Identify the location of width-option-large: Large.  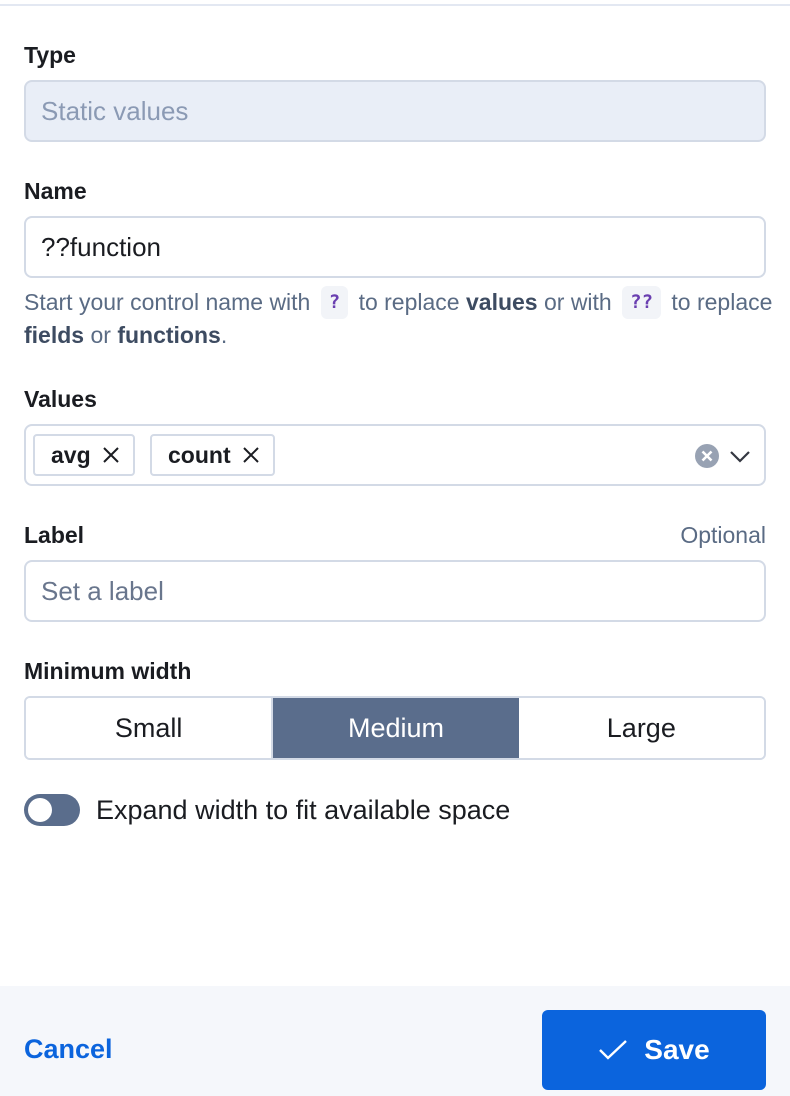
(641, 728).